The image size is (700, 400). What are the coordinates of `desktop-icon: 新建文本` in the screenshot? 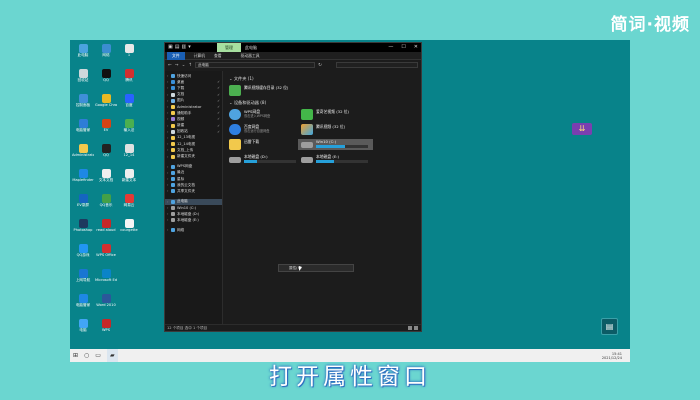 It's located at (129, 179).